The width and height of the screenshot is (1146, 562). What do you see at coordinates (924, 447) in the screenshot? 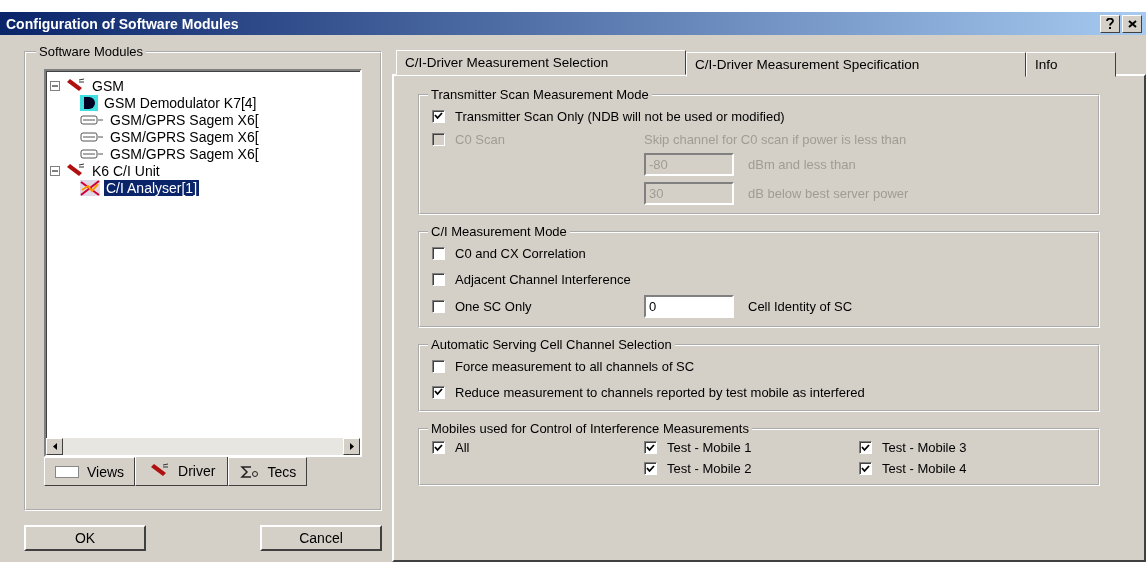
I see `checkbox-label: Test - Mobile 3` at bounding box center [924, 447].